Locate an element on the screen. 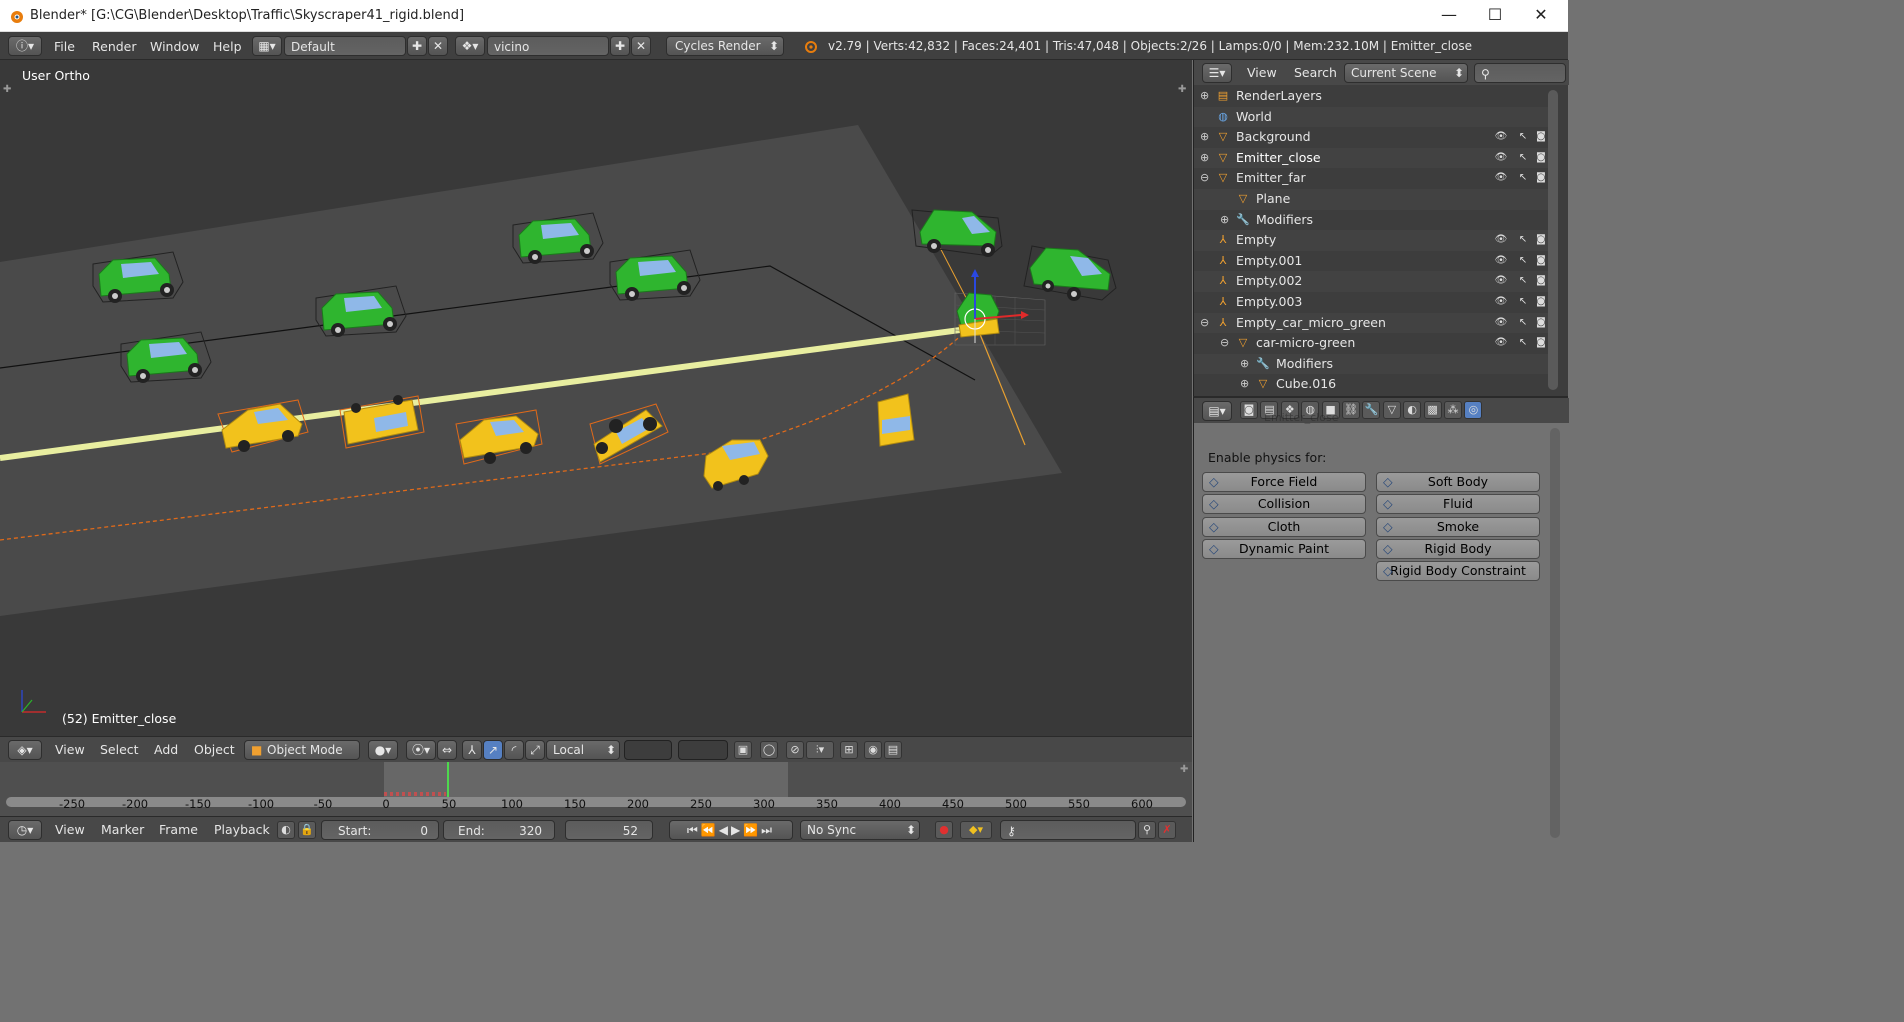  outliner-row-label: Plane is located at coordinates (1273, 199).